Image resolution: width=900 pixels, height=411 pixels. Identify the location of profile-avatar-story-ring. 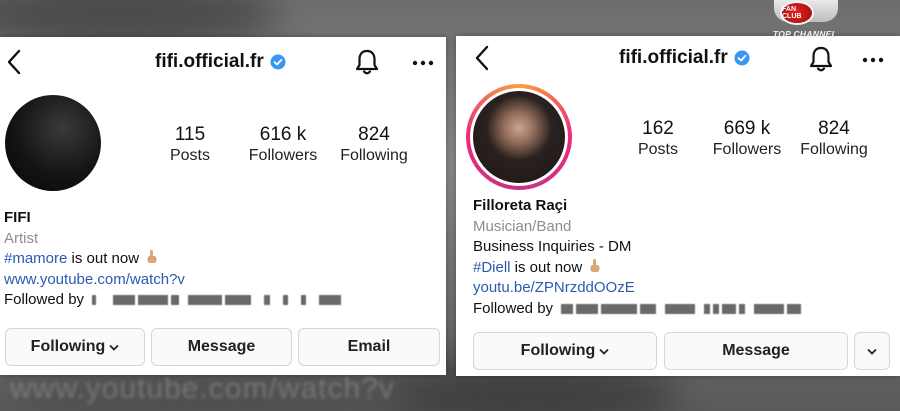
(519, 137).